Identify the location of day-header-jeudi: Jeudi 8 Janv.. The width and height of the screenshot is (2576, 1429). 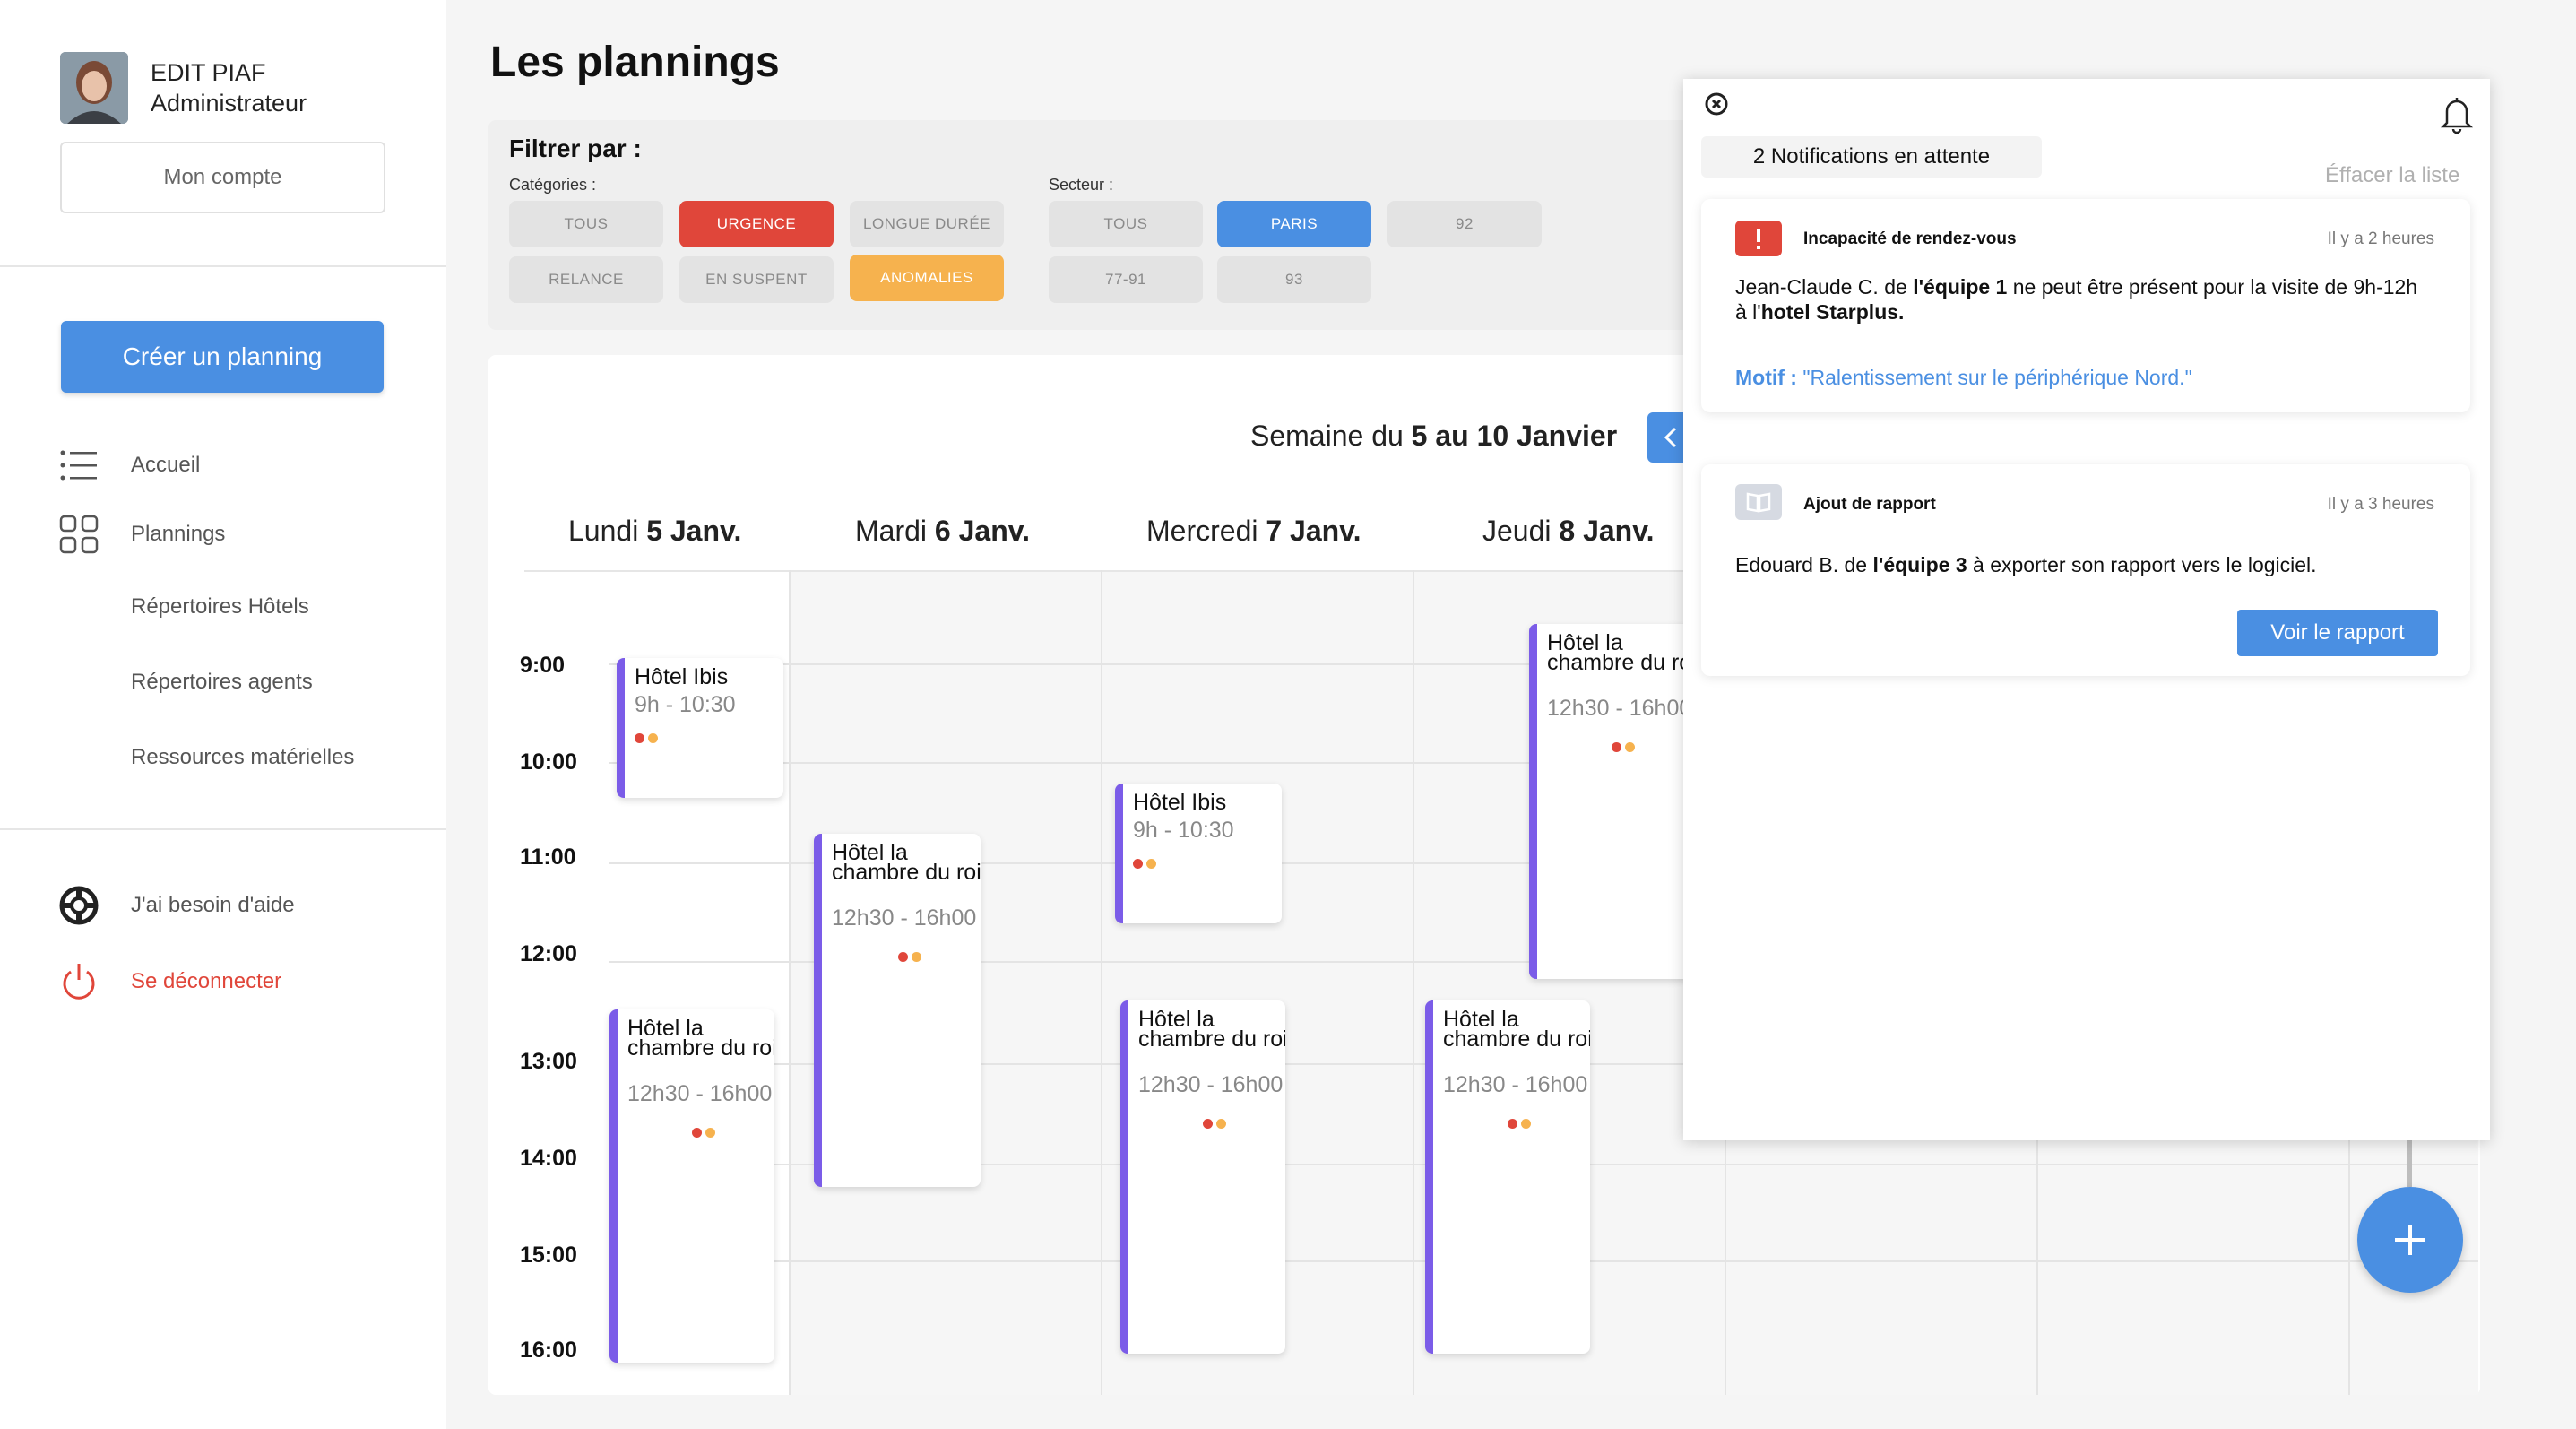
(1568, 532).